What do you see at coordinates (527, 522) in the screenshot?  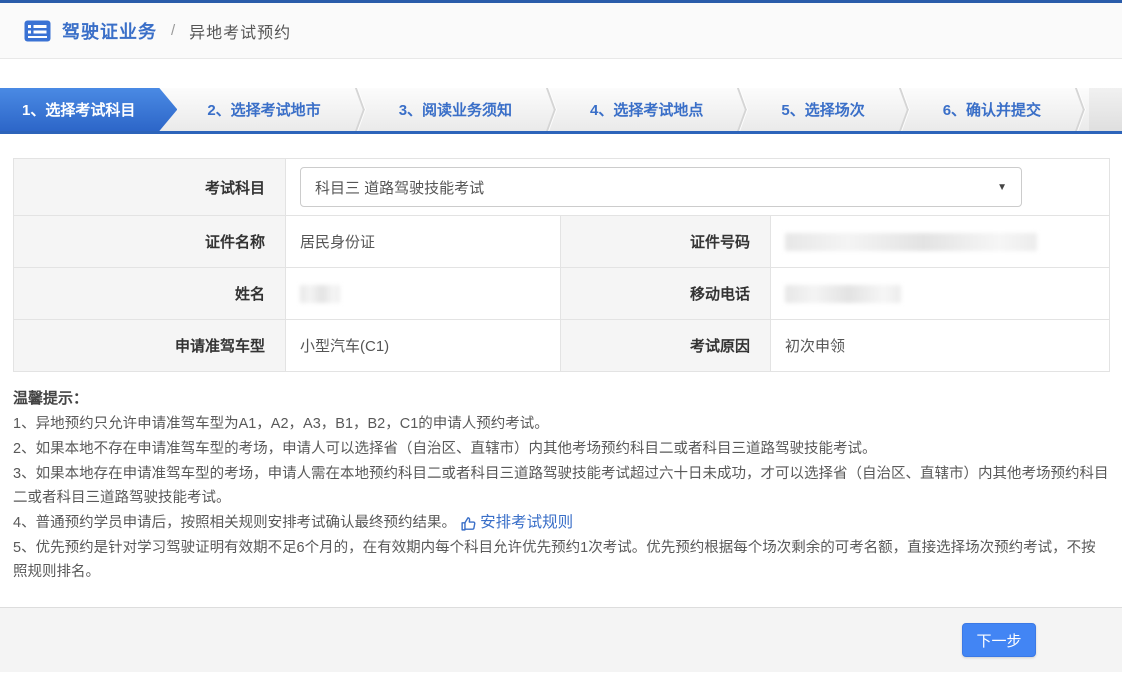 I see `exam-rules-link-label: 安排考试规则` at bounding box center [527, 522].